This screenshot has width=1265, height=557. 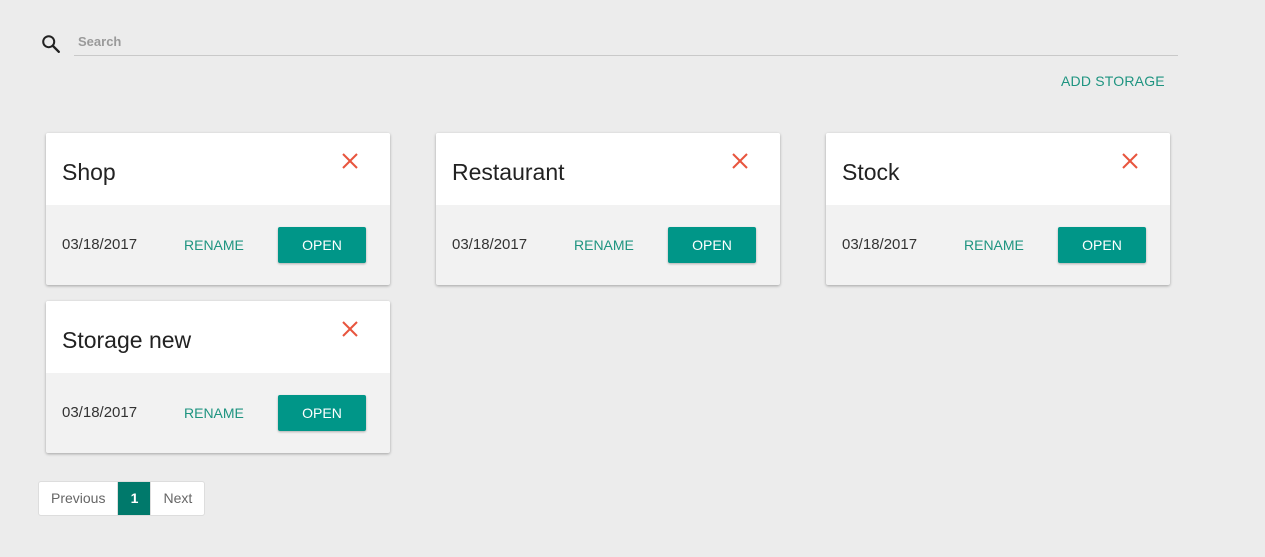 I want to click on storage-card: Stock 03/18/2017 RENAME OPEN, so click(x=998, y=209).